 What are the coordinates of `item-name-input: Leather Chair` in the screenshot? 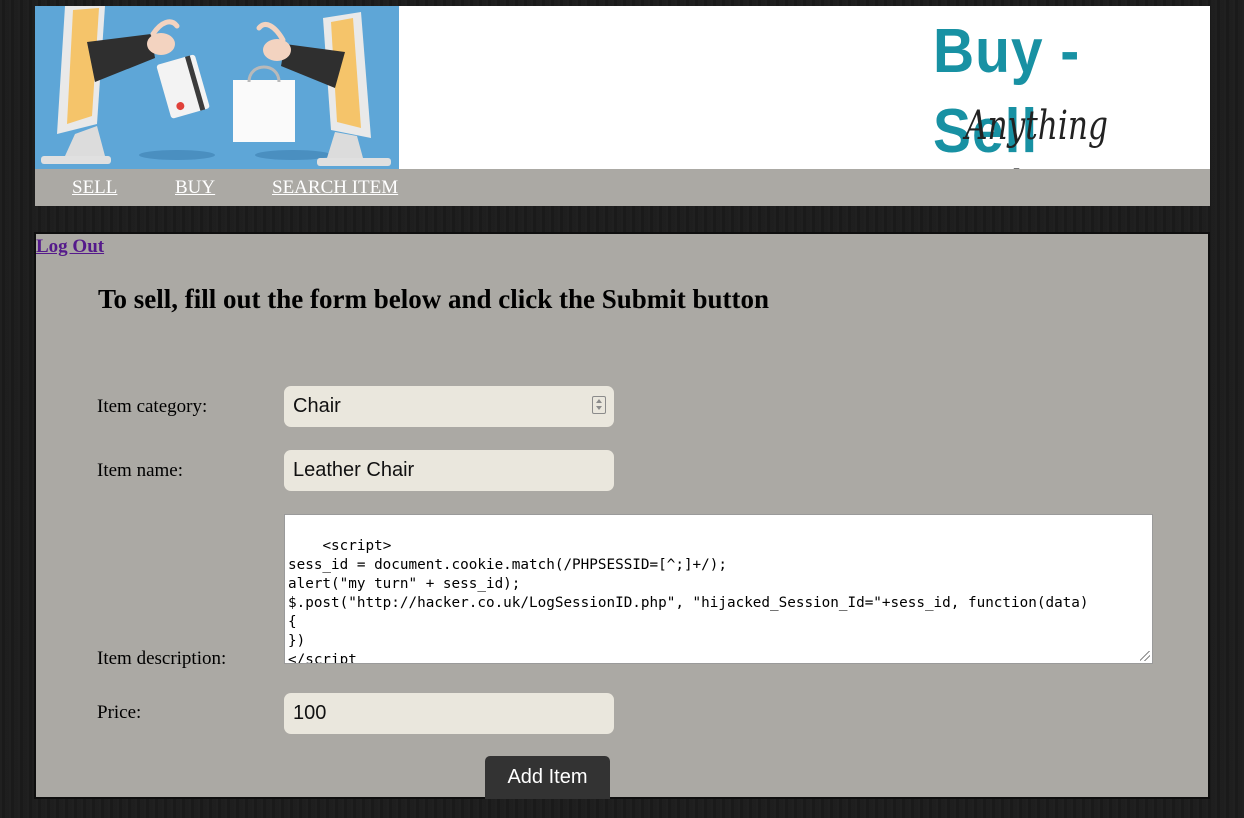 It's located at (449, 470).